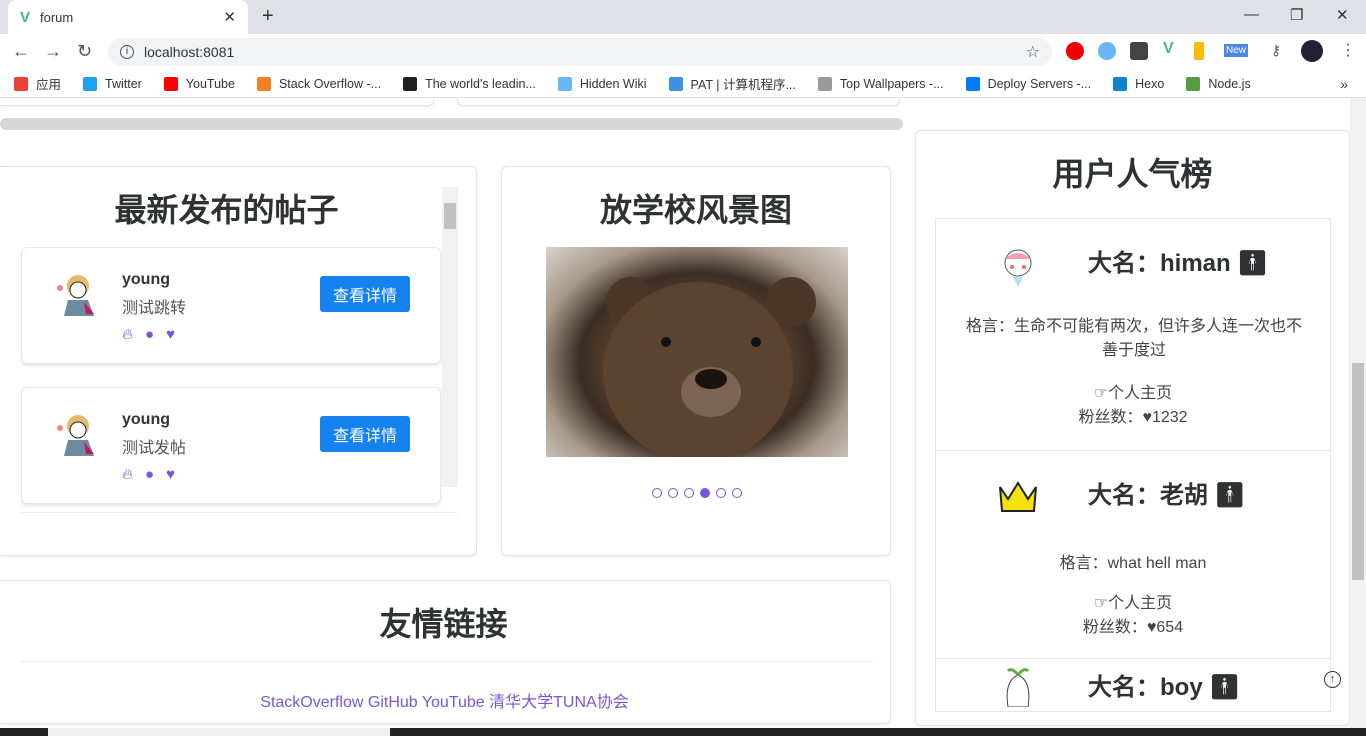 This screenshot has height=736, width=1366. Describe the element at coordinates (154, 446) in the screenshot. I see `post-title: 测试发帖` at that location.